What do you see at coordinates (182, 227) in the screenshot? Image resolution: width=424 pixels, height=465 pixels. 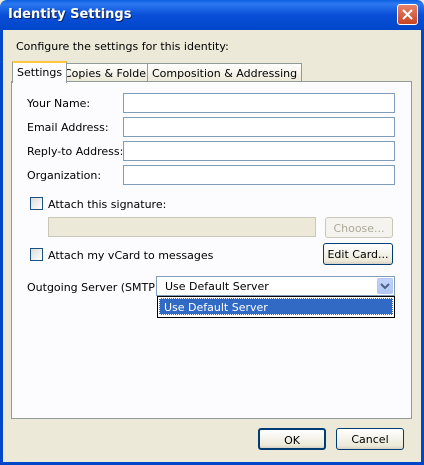 I see `signature-path-field` at bounding box center [182, 227].